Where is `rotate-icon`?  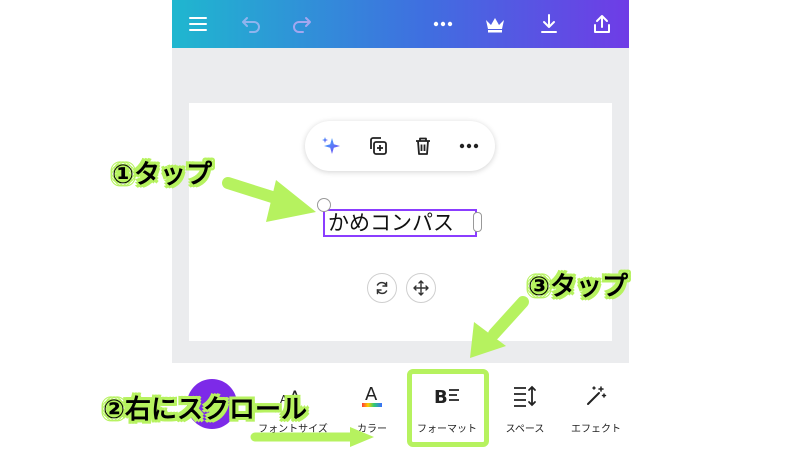
rotate-icon is located at coordinates (382, 288).